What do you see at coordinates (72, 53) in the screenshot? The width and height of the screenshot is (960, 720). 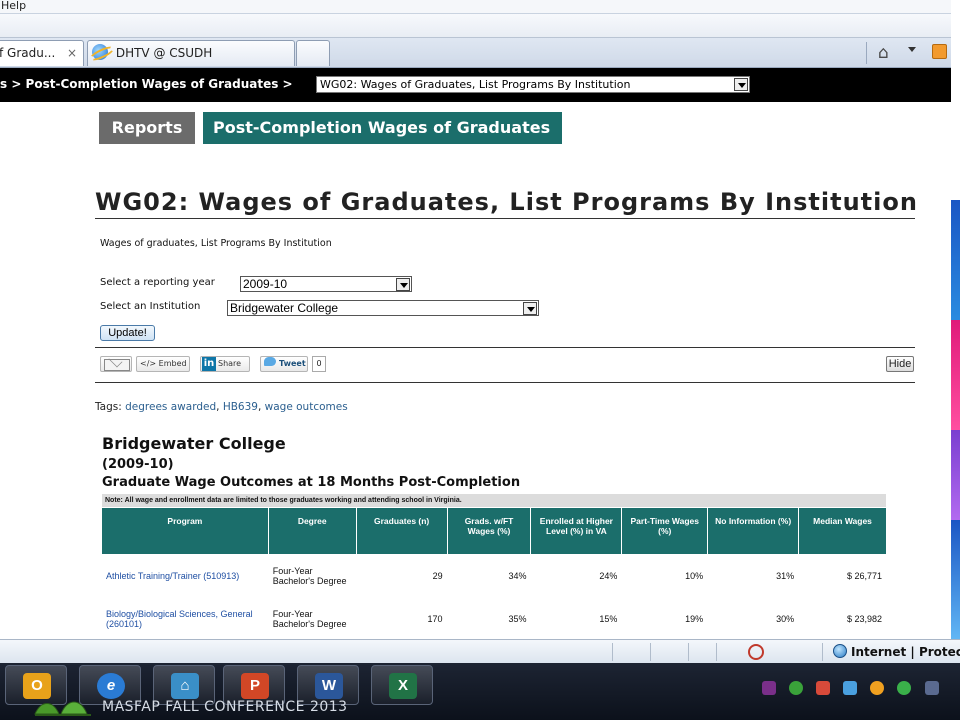 I see `tab-close-icon: ×` at bounding box center [72, 53].